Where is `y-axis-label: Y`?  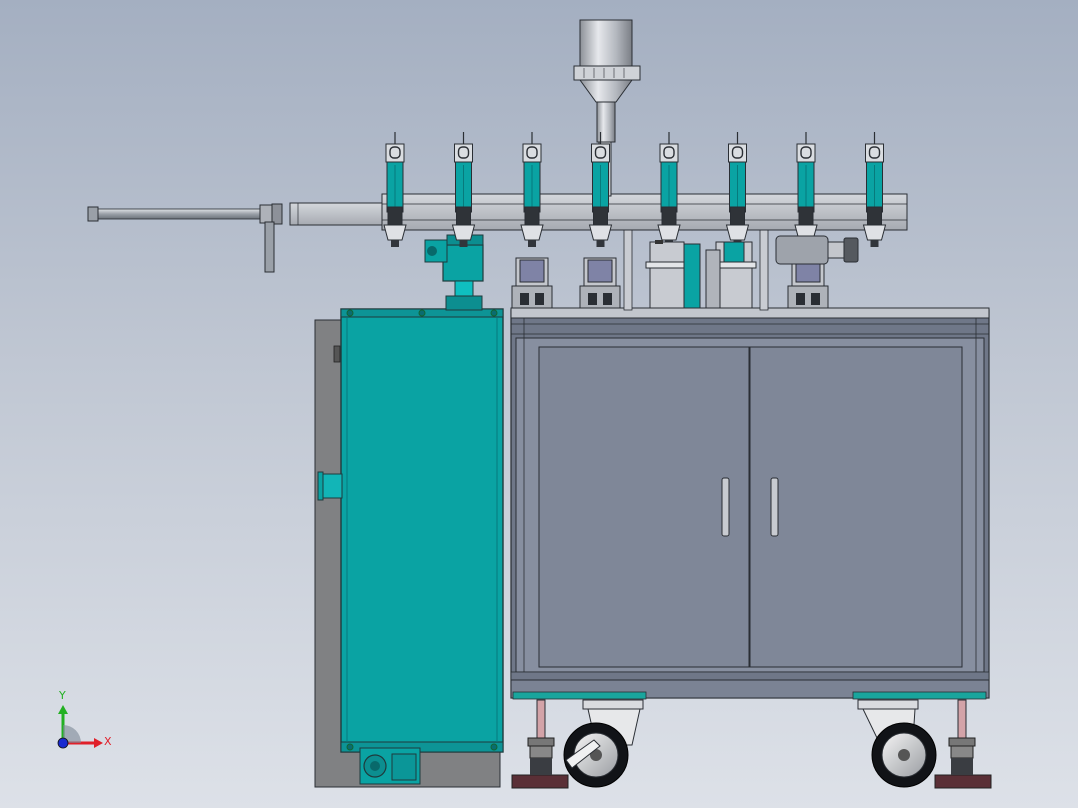 y-axis-label: Y is located at coordinates (62, 695).